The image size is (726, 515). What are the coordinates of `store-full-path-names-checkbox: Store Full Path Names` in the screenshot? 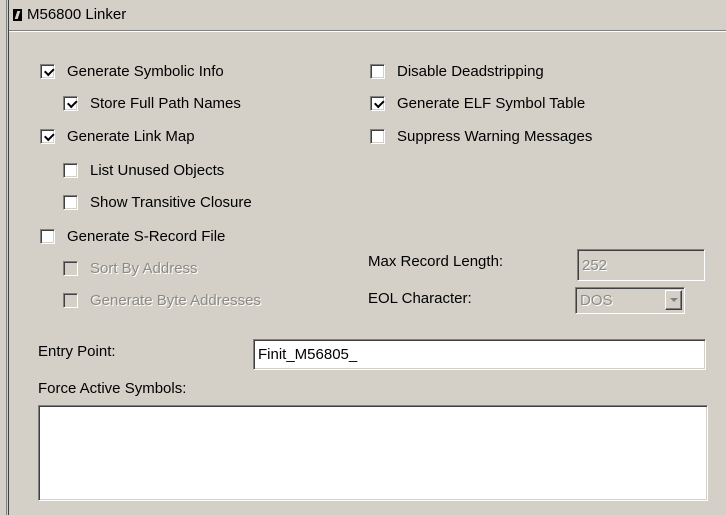 It's located at (152, 103).